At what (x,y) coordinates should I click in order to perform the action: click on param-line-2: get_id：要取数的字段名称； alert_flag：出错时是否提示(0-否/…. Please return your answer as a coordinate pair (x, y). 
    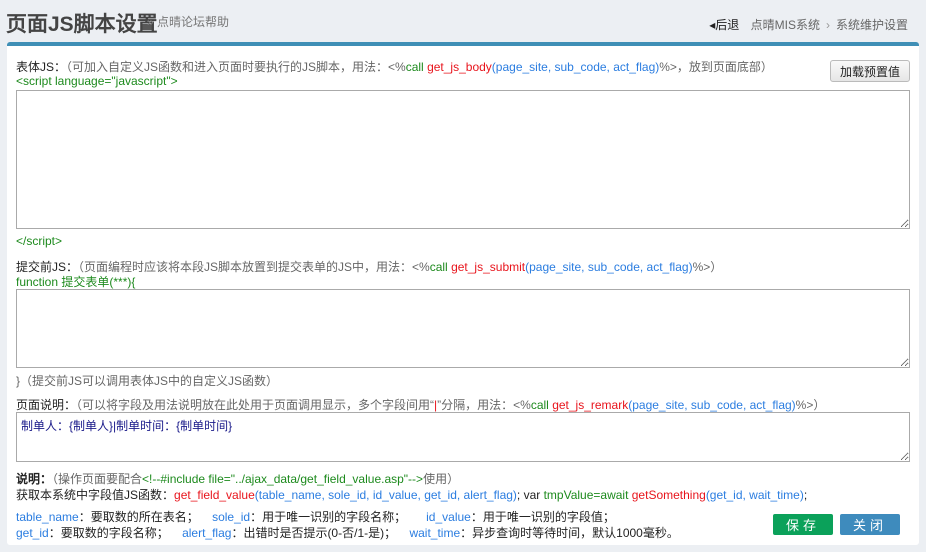
    Looking at the image, I should click on (347, 532).